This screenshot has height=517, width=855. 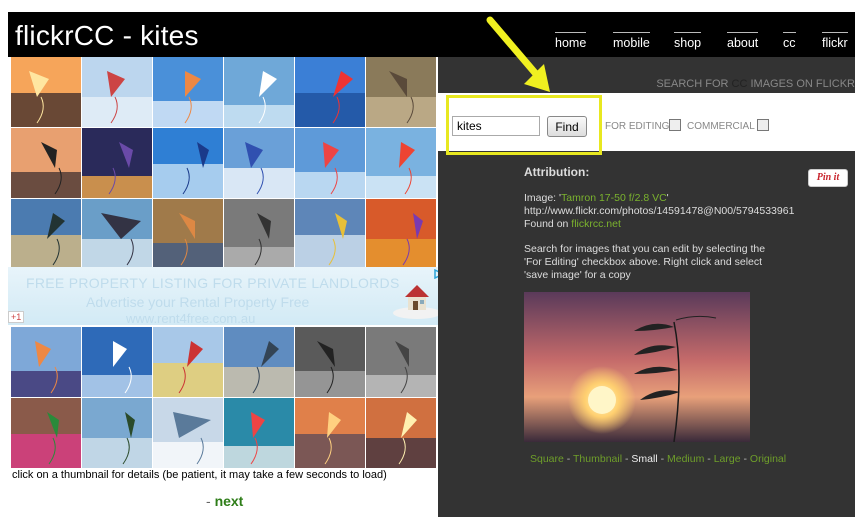 I want to click on size-link-thumbnail: Thumbnail, so click(x=597, y=459).